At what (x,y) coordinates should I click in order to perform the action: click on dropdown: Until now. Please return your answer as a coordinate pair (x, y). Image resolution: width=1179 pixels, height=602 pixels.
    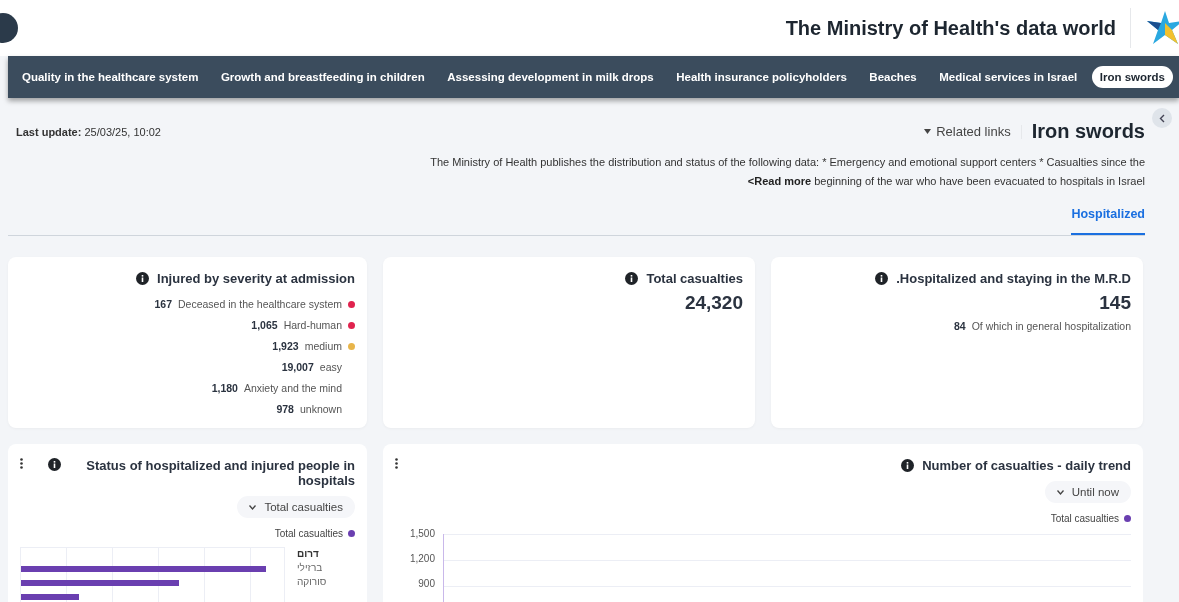
    Looking at the image, I should click on (1087, 492).